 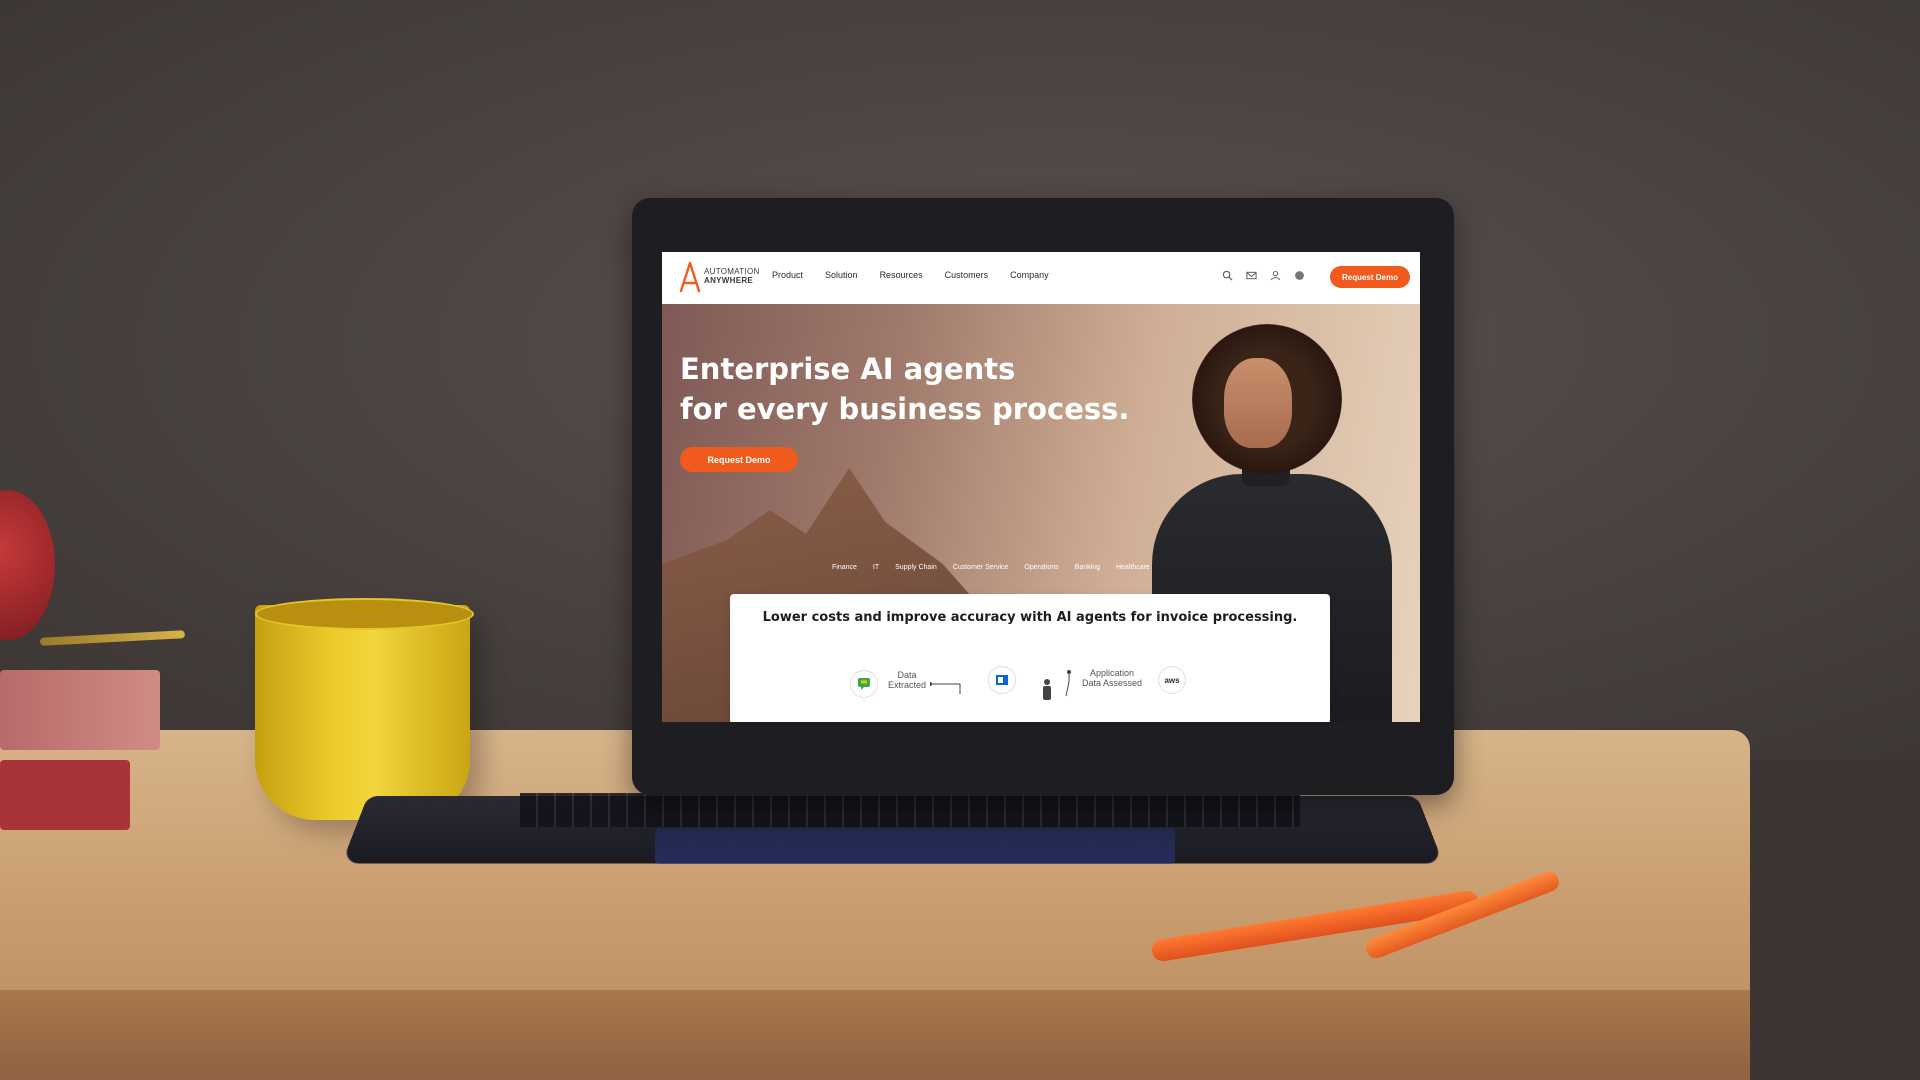 I want to click on step-application-assessed: Application Data Assessed, so click(x=1112, y=678).